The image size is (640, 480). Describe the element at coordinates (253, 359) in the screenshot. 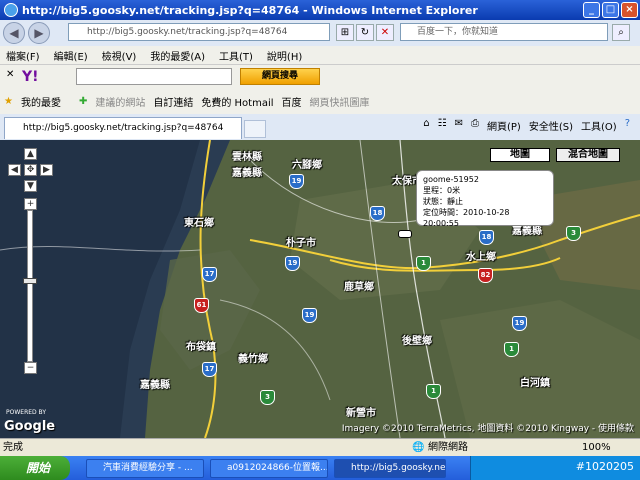

I see `label-yizhu: 義竹鄉` at that location.